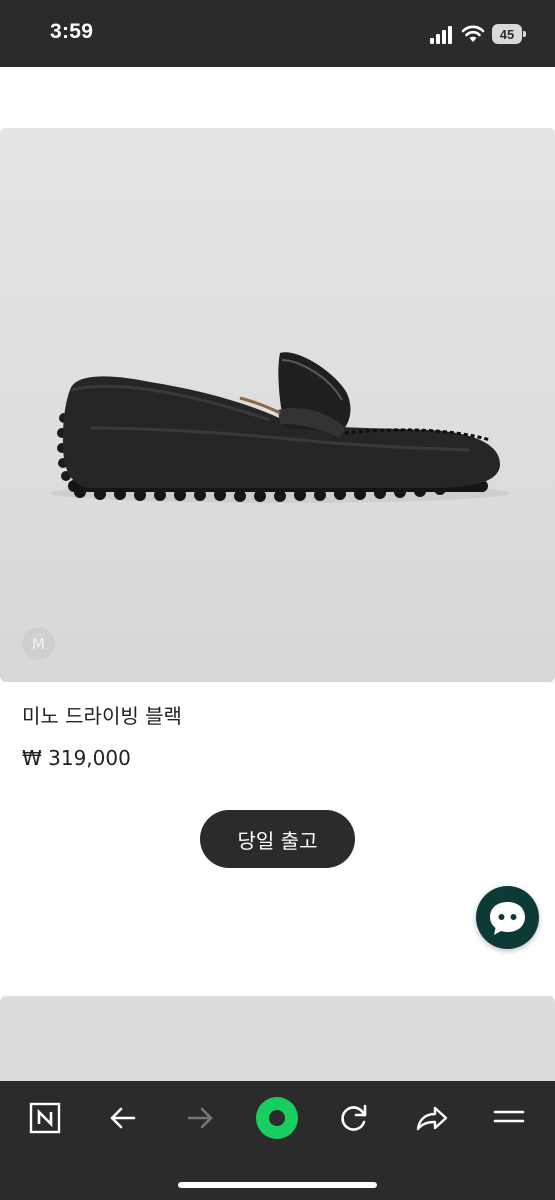  What do you see at coordinates (277, 1041) in the screenshot?
I see `next-product-image` at bounding box center [277, 1041].